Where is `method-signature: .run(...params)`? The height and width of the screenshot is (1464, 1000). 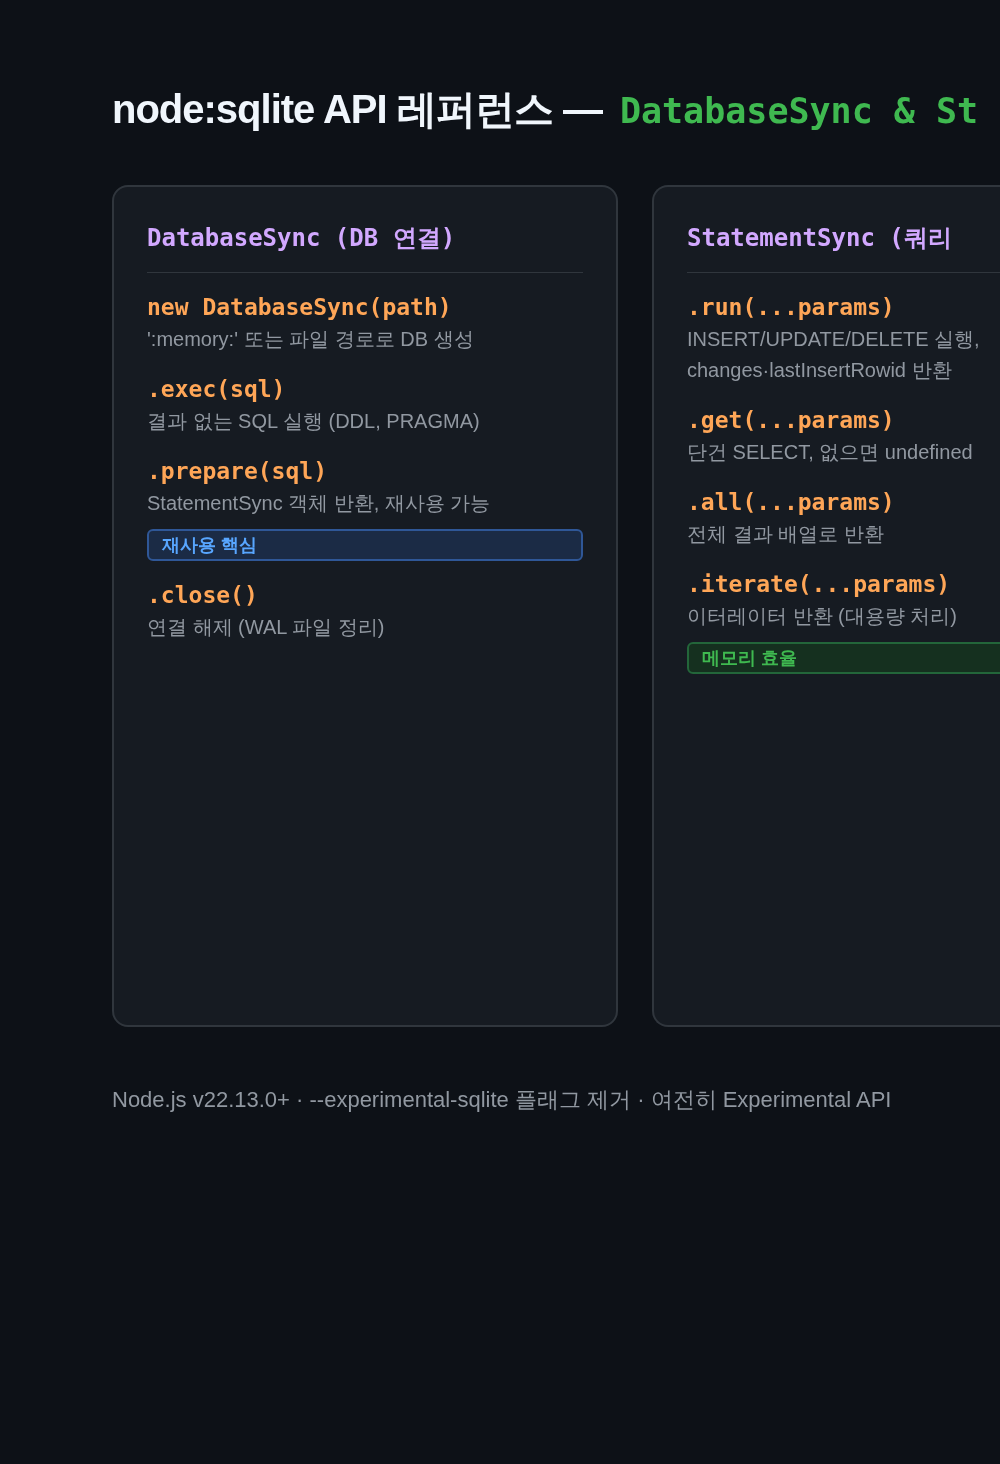
method-signature: .run(...params) is located at coordinates (791, 307).